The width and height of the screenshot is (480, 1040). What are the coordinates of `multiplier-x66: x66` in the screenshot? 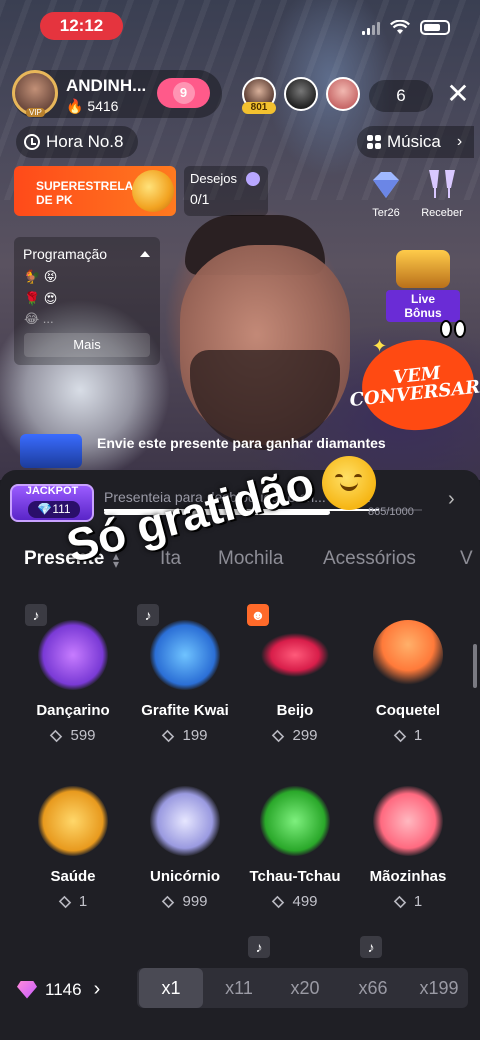 It's located at (373, 988).